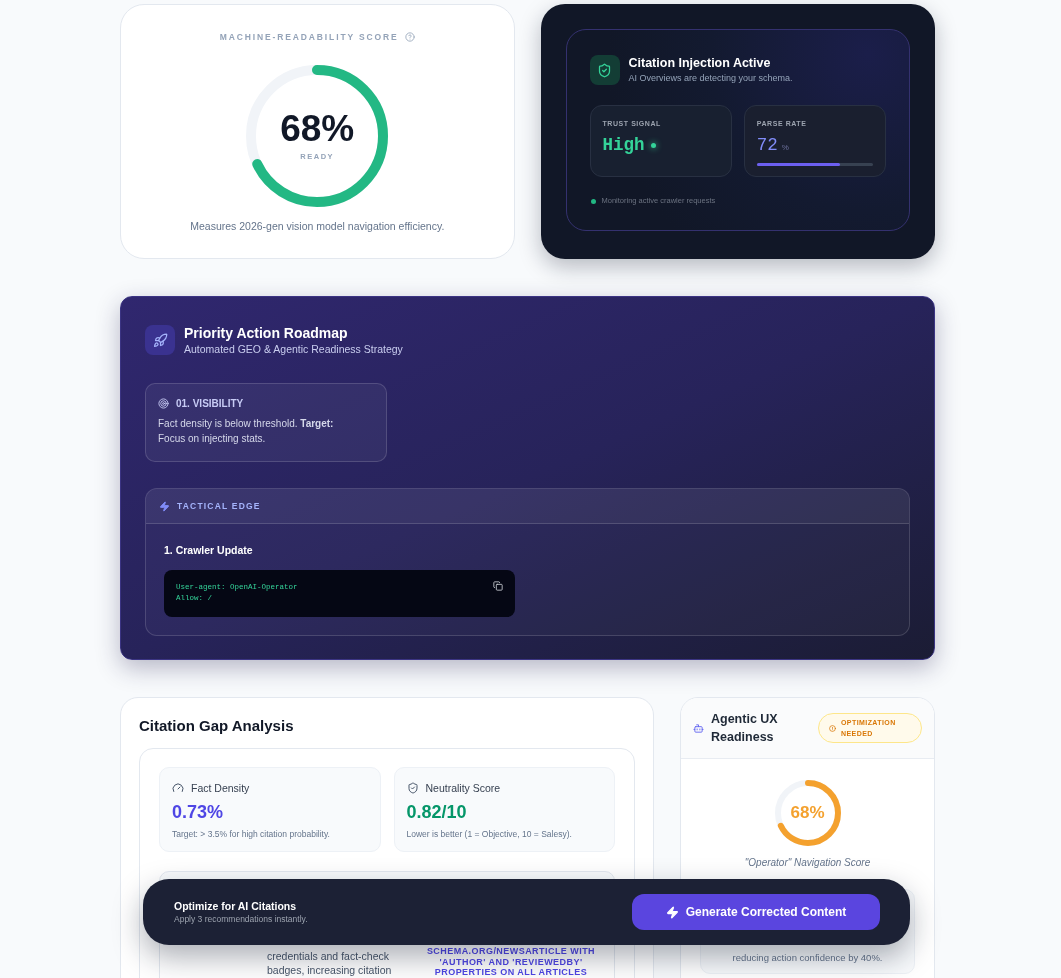 The image size is (1061, 978). Describe the element at coordinates (220, 788) in the screenshot. I see `metric-label: Fact Density` at that location.